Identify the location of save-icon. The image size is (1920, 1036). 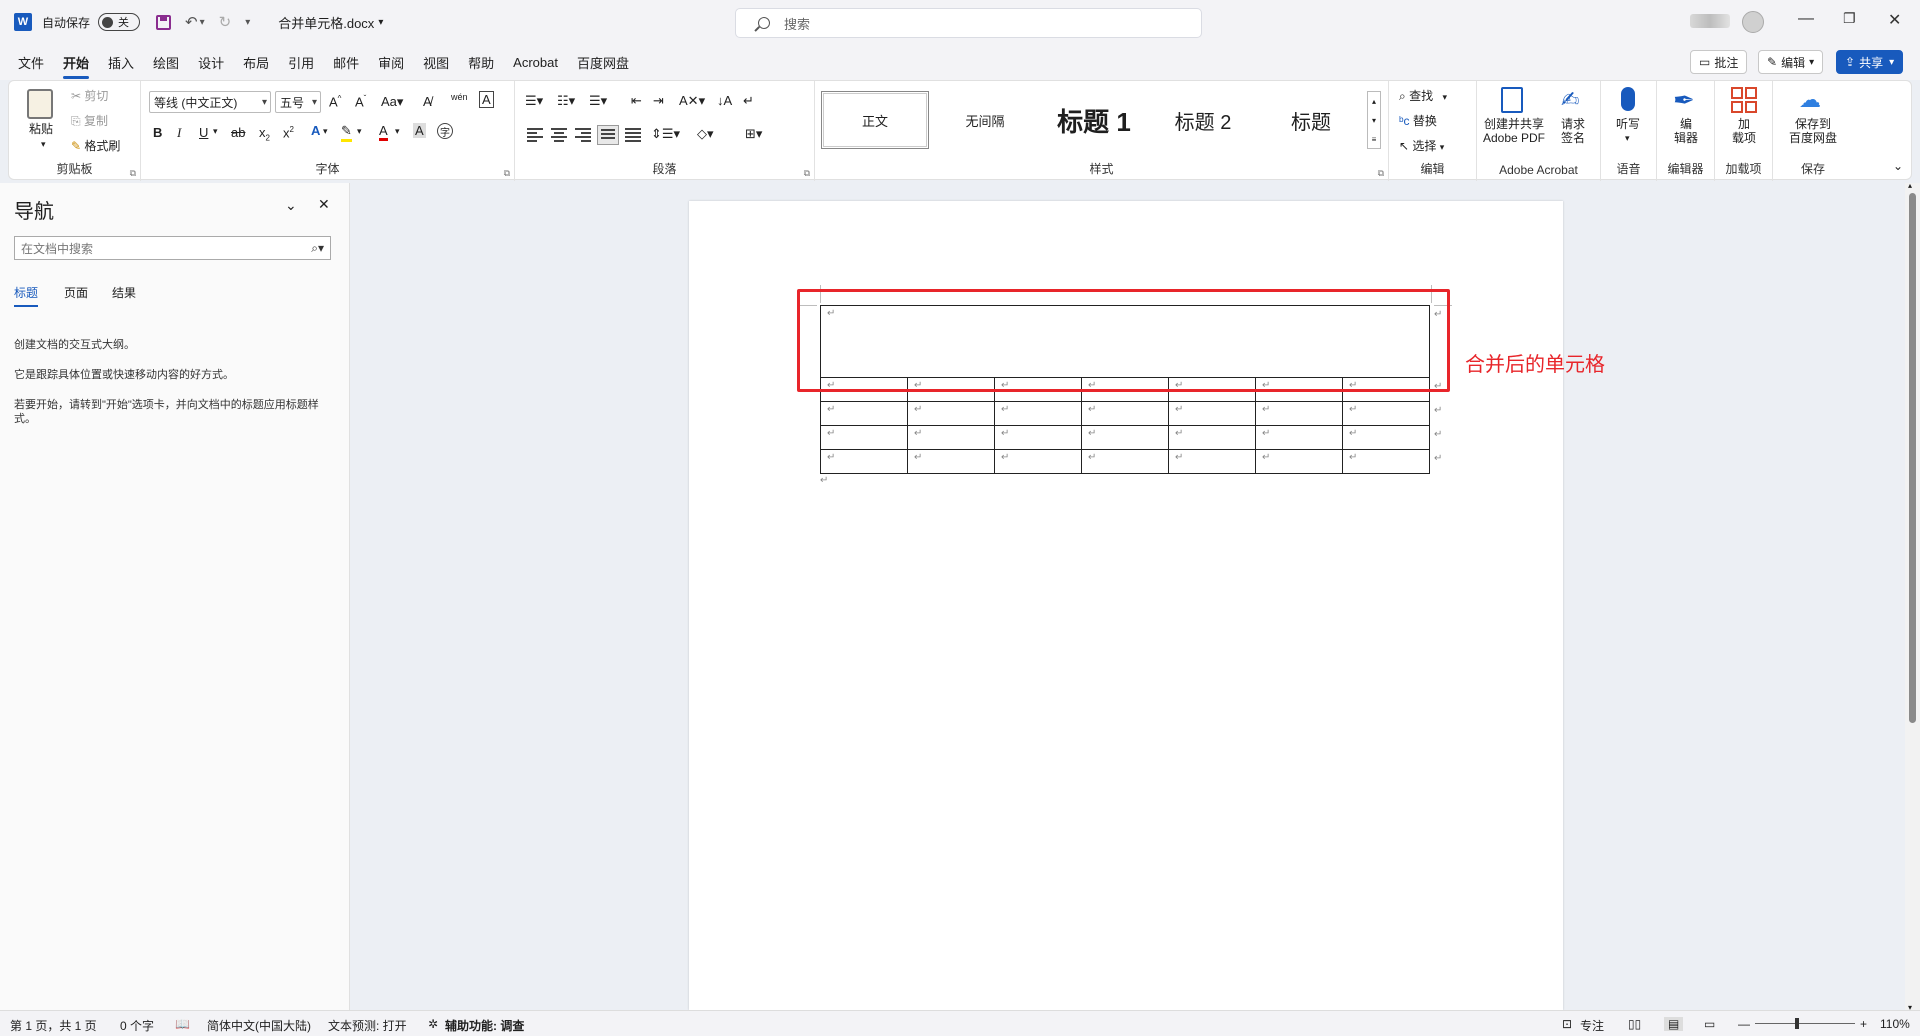
(164, 22).